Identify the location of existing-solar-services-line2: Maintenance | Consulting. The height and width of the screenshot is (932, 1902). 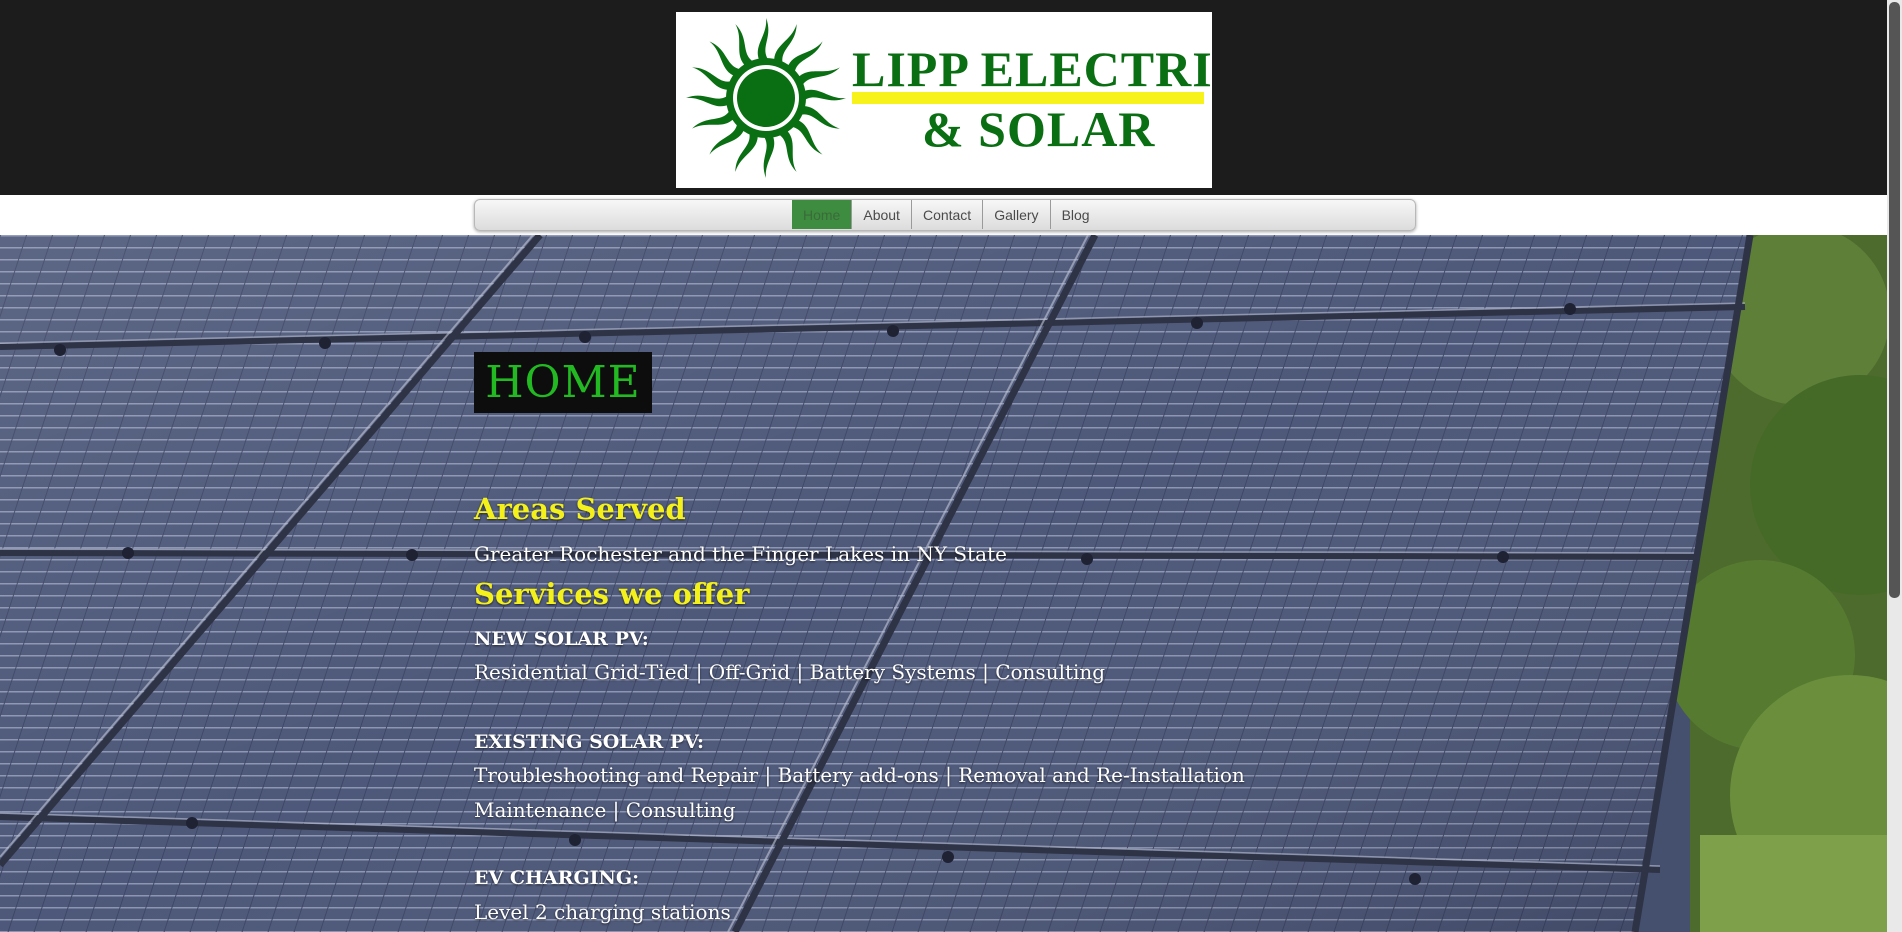
(605, 810).